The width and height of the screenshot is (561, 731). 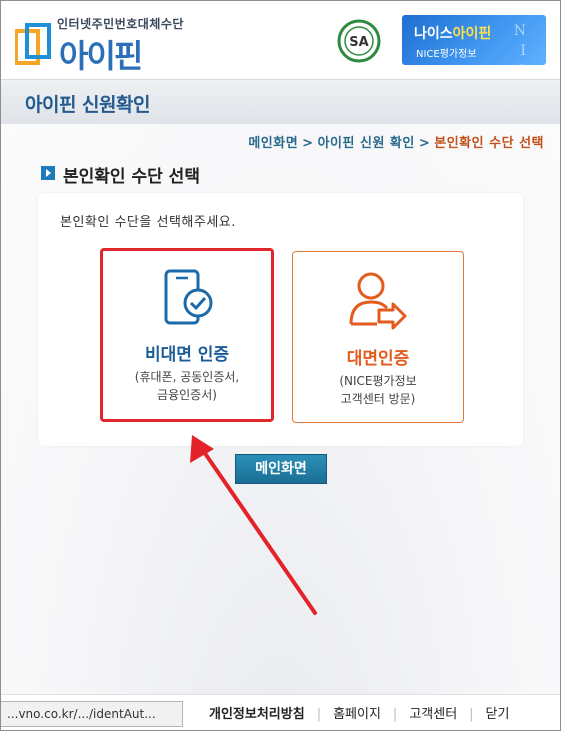 What do you see at coordinates (187, 386) in the screenshot?
I see `non-face-to-face-auth-desc: (휴대폰, 공동인증서, 금융인증서)` at bounding box center [187, 386].